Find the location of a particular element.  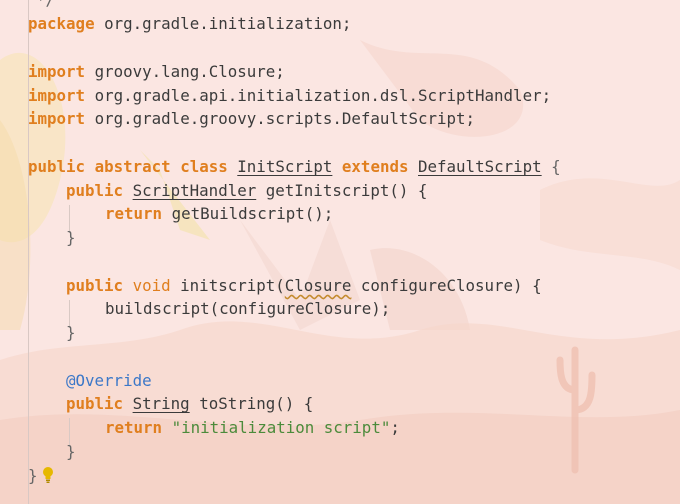

code-line-annotation: @Override is located at coordinates (109, 381).